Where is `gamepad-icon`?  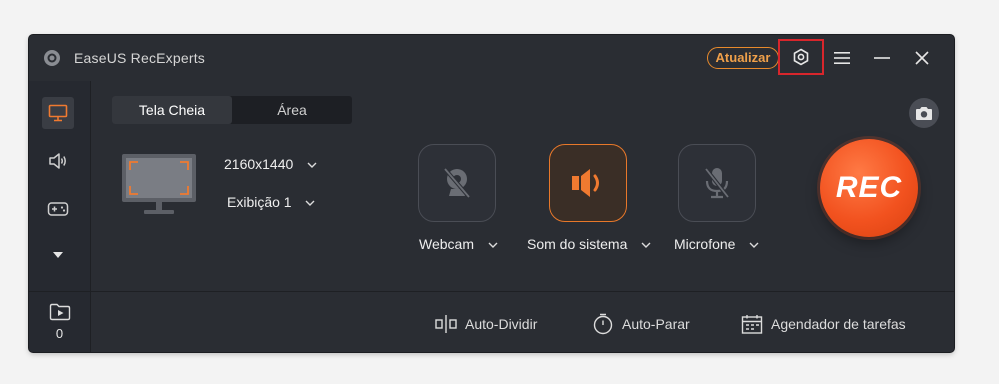 gamepad-icon is located at coordinates (58, 209).